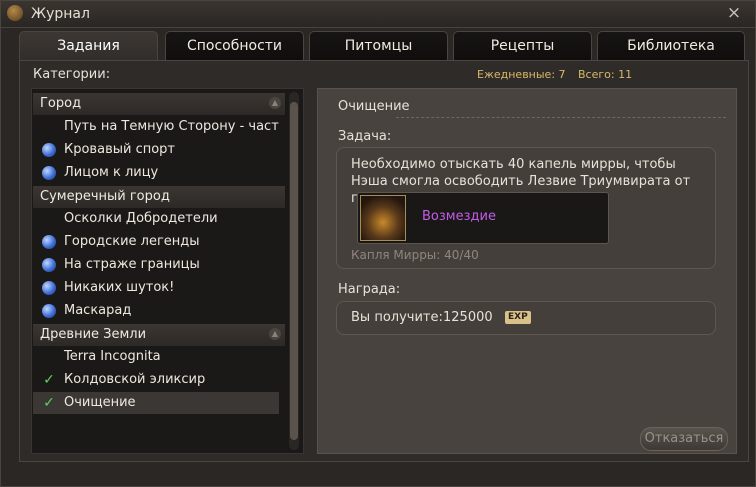 This screenshot has width=756, height=487. Describe the element at coordinates (415, 255) in the screenshot. I see `quest-progress: Капля Мирры: 40/40` at that location.